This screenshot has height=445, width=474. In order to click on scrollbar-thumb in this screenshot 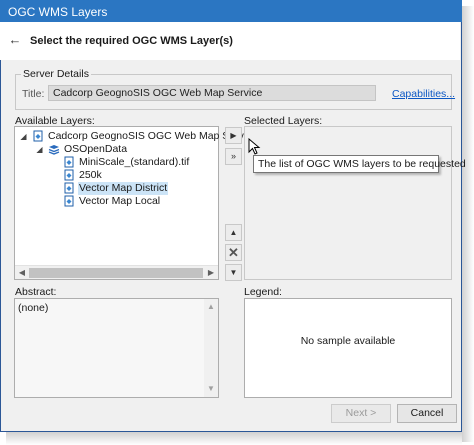, I will do `click(116, 273)`.